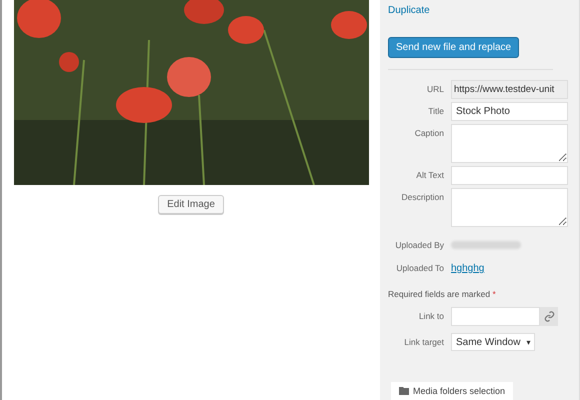 The height and width of the screenshot is (400, 580). I want to click on field-label: Uploaded By, so click(419, 244).